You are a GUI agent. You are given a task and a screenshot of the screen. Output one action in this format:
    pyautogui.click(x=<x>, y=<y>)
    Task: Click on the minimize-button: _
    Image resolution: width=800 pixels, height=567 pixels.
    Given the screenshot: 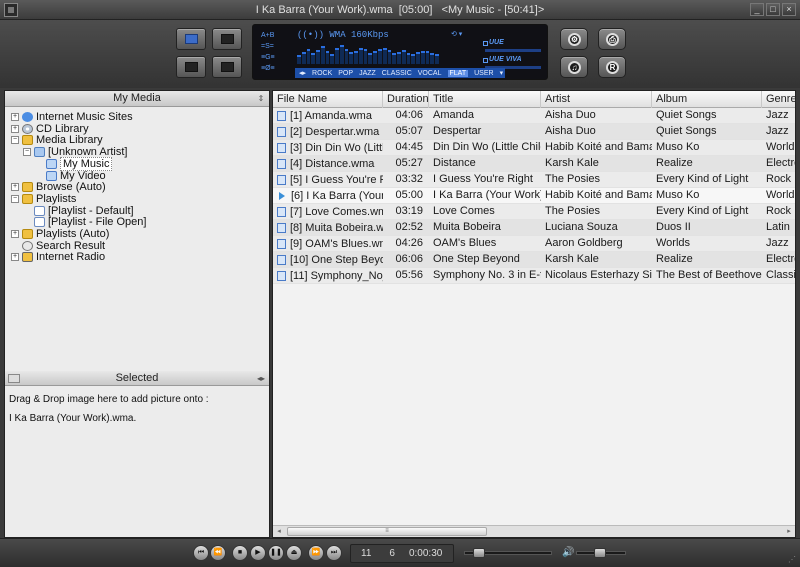 What is the action you would take?
    pyautogui.click(x=757, y=9)
    